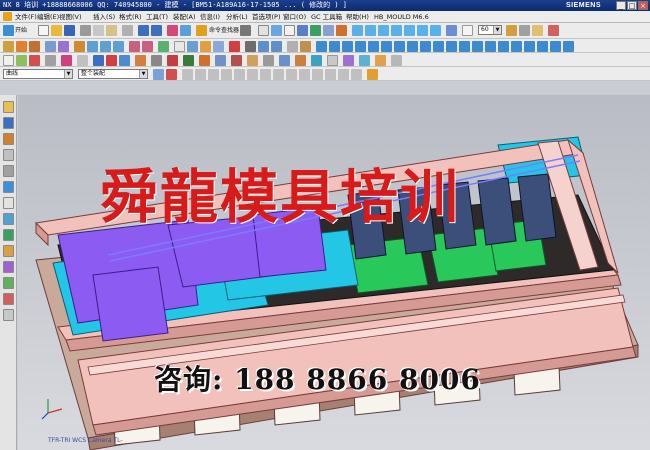 The width and height of the screenshot is (650, 450). I want to click on zoom-icon, so click(276, 30).